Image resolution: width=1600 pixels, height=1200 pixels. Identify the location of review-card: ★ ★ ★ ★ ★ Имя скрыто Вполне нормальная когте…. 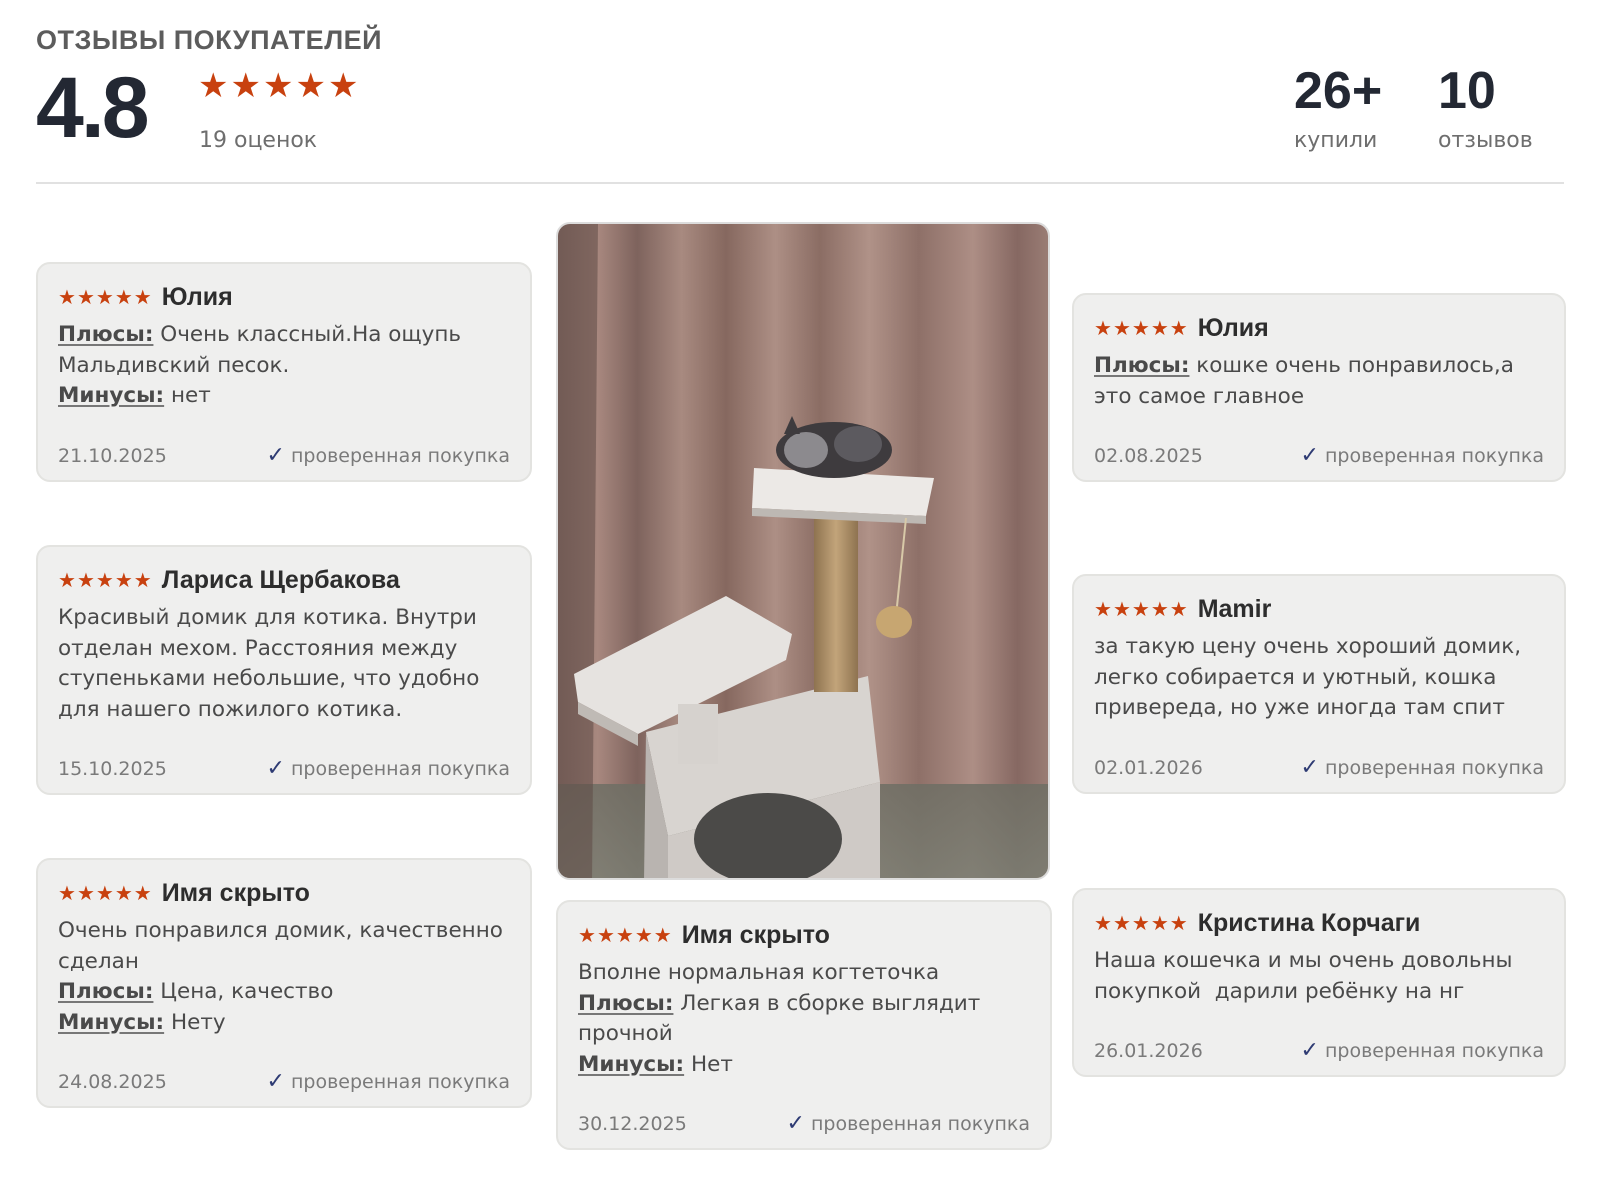
(804, 1025).